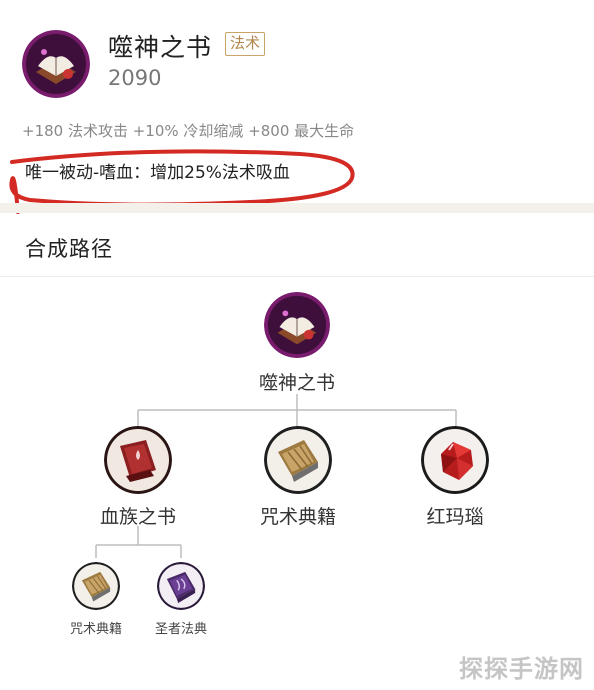  I want to click on recipe-component-label: 咒术典籍, so click(297, 517).